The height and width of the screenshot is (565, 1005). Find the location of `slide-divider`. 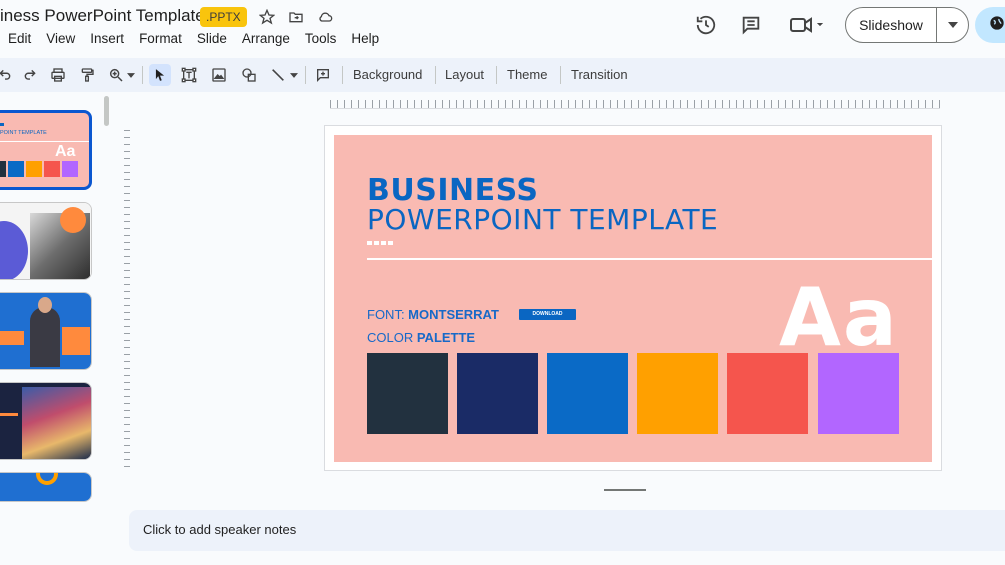

slide-divider is located at coordinates (649, 259).